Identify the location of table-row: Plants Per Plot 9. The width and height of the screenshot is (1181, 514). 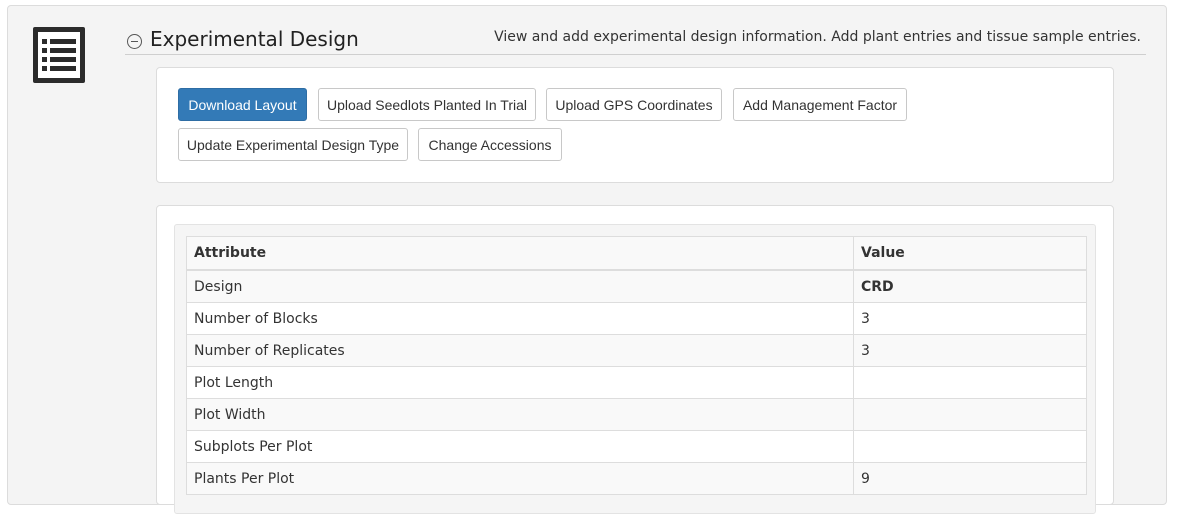
(636, 478).